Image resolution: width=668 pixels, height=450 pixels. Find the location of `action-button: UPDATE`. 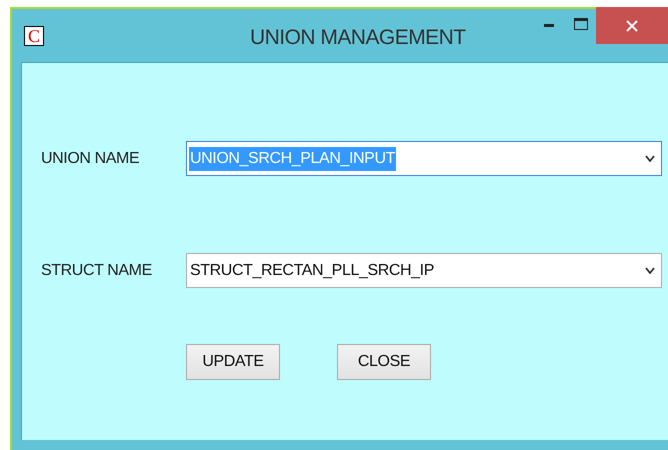

action-button: UPDATE is located at coordinates (233, 362).